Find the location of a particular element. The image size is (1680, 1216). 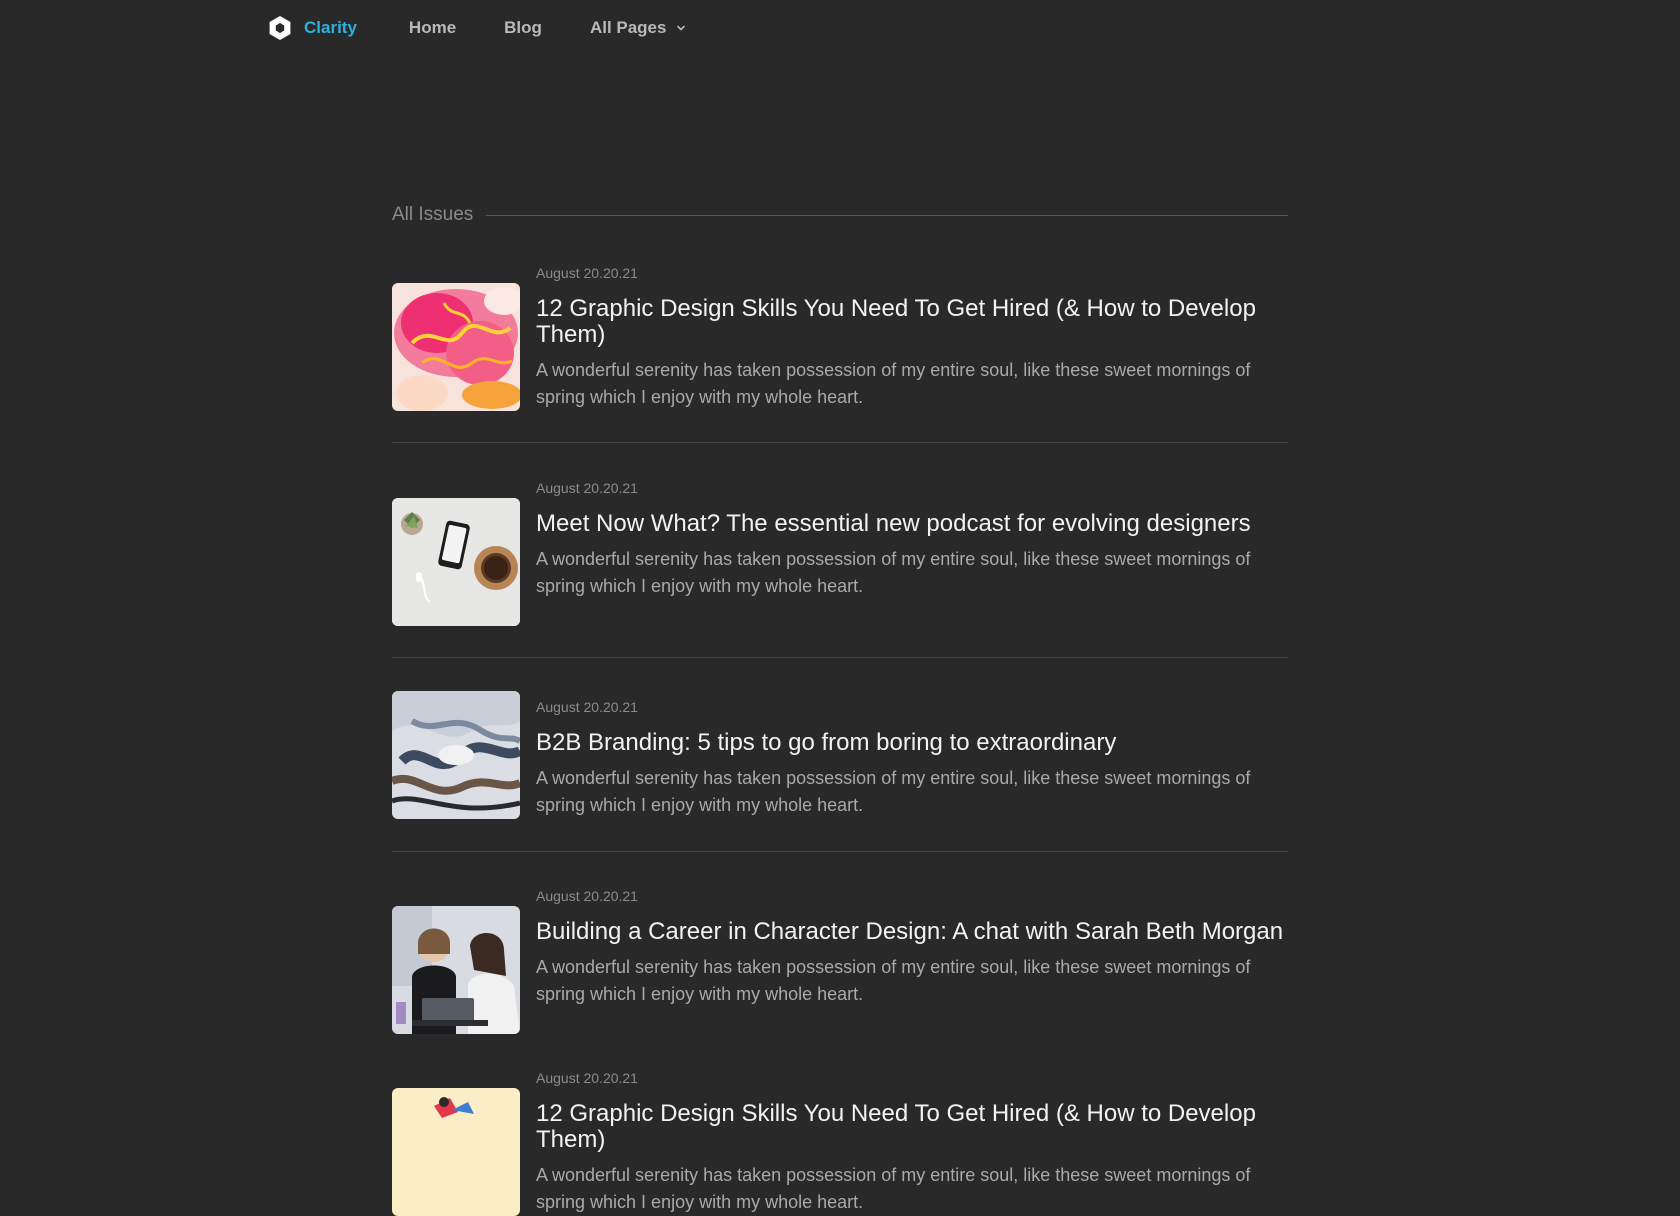

brand-link: Clarity is located at coordinates (312, 28).